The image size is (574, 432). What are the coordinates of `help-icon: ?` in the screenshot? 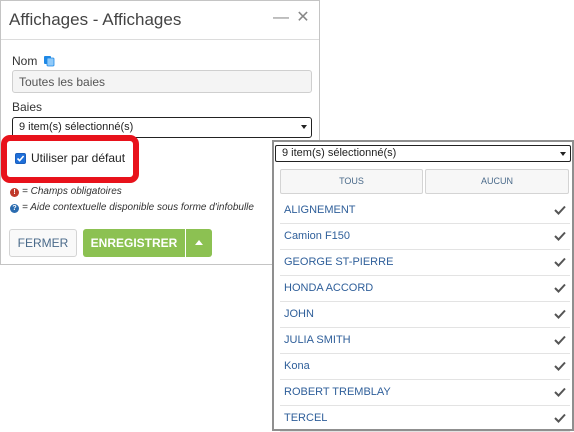 It's located at (14, 208).